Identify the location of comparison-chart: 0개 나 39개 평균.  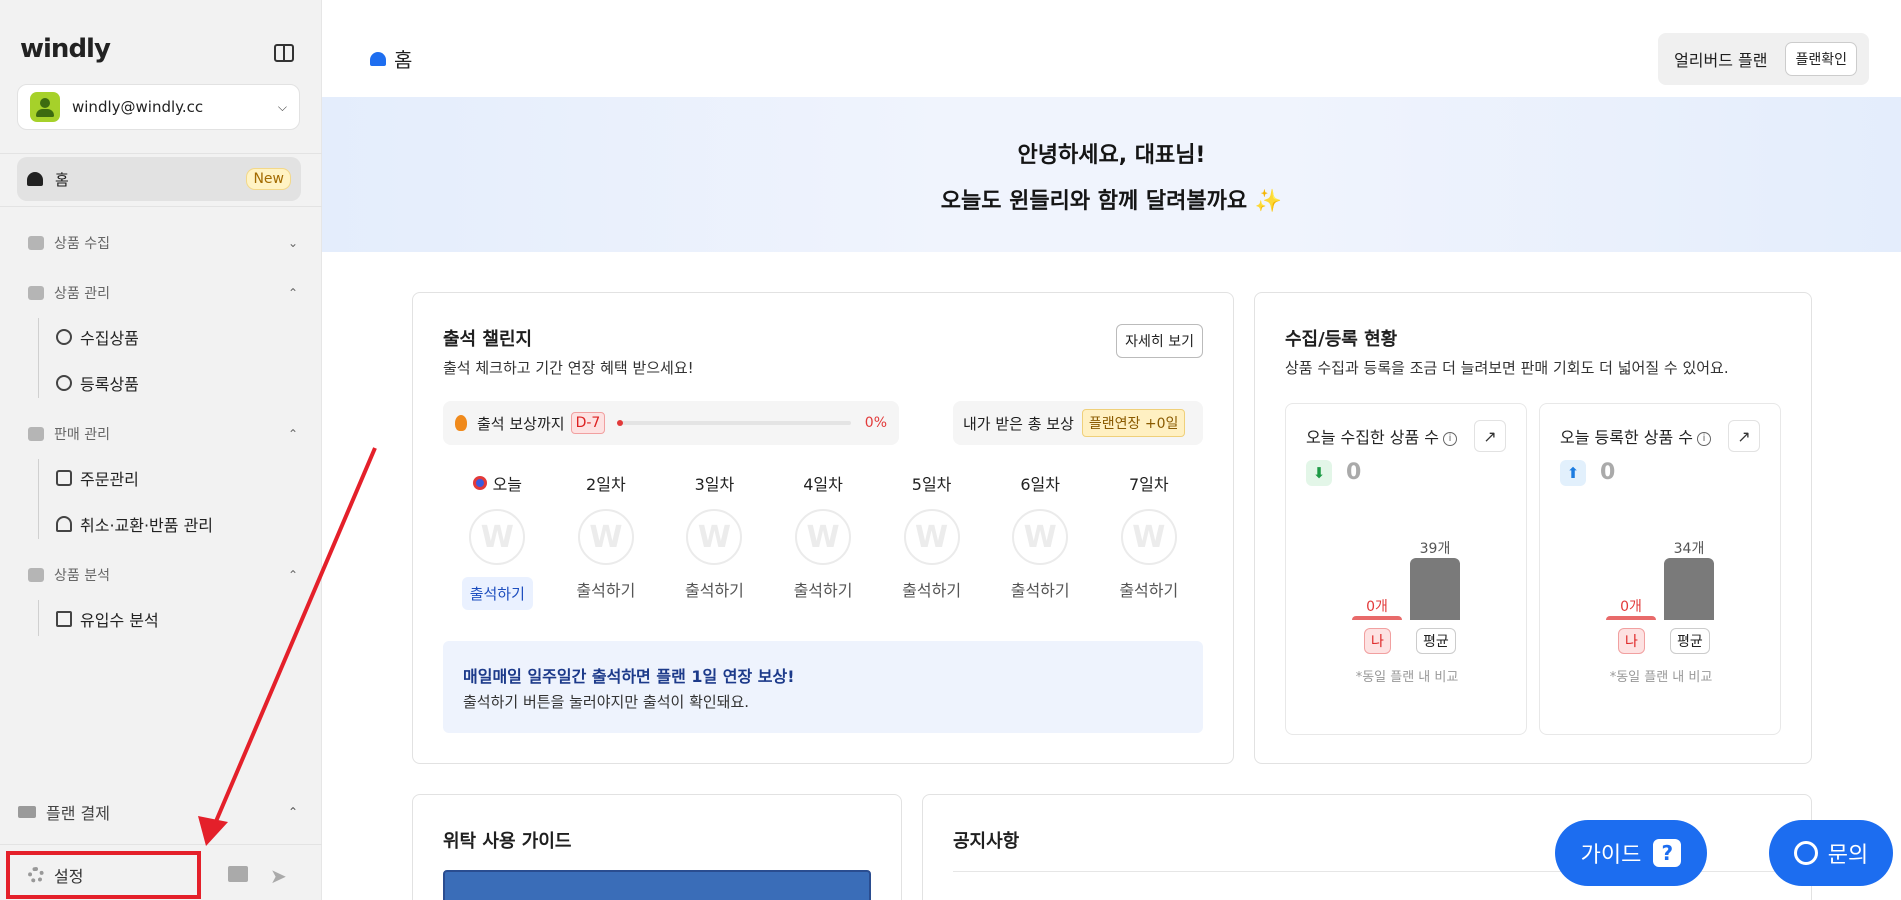
(1407, 570).